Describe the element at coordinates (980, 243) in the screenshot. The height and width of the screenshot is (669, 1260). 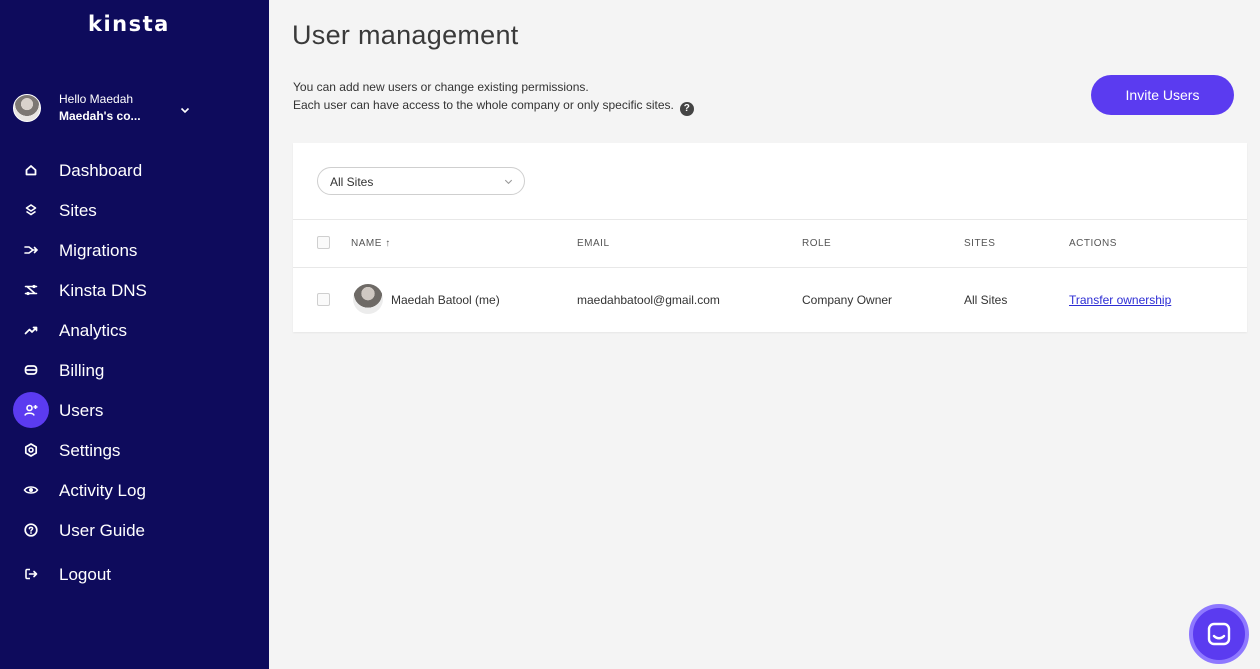
I see `column-header-sites: SITES` at that location.